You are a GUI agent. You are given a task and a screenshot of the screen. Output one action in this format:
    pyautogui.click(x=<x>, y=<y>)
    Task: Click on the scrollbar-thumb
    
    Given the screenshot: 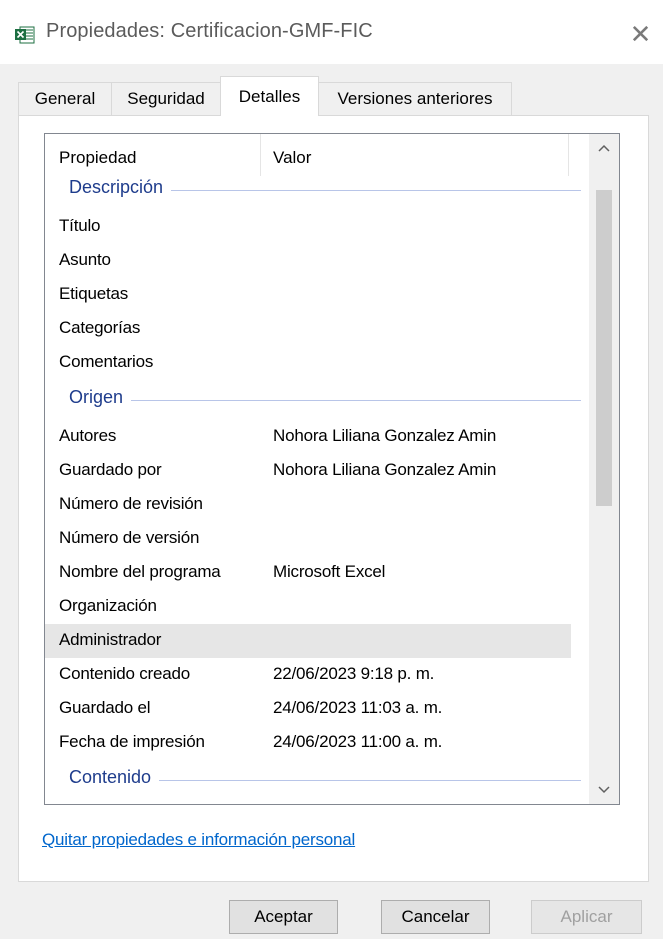 What is the action you would take?
    pyautogui.click(x=604, y=348)
    